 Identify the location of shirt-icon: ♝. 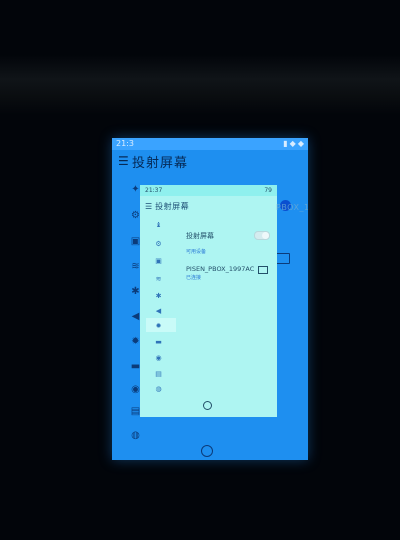
(158, 225).